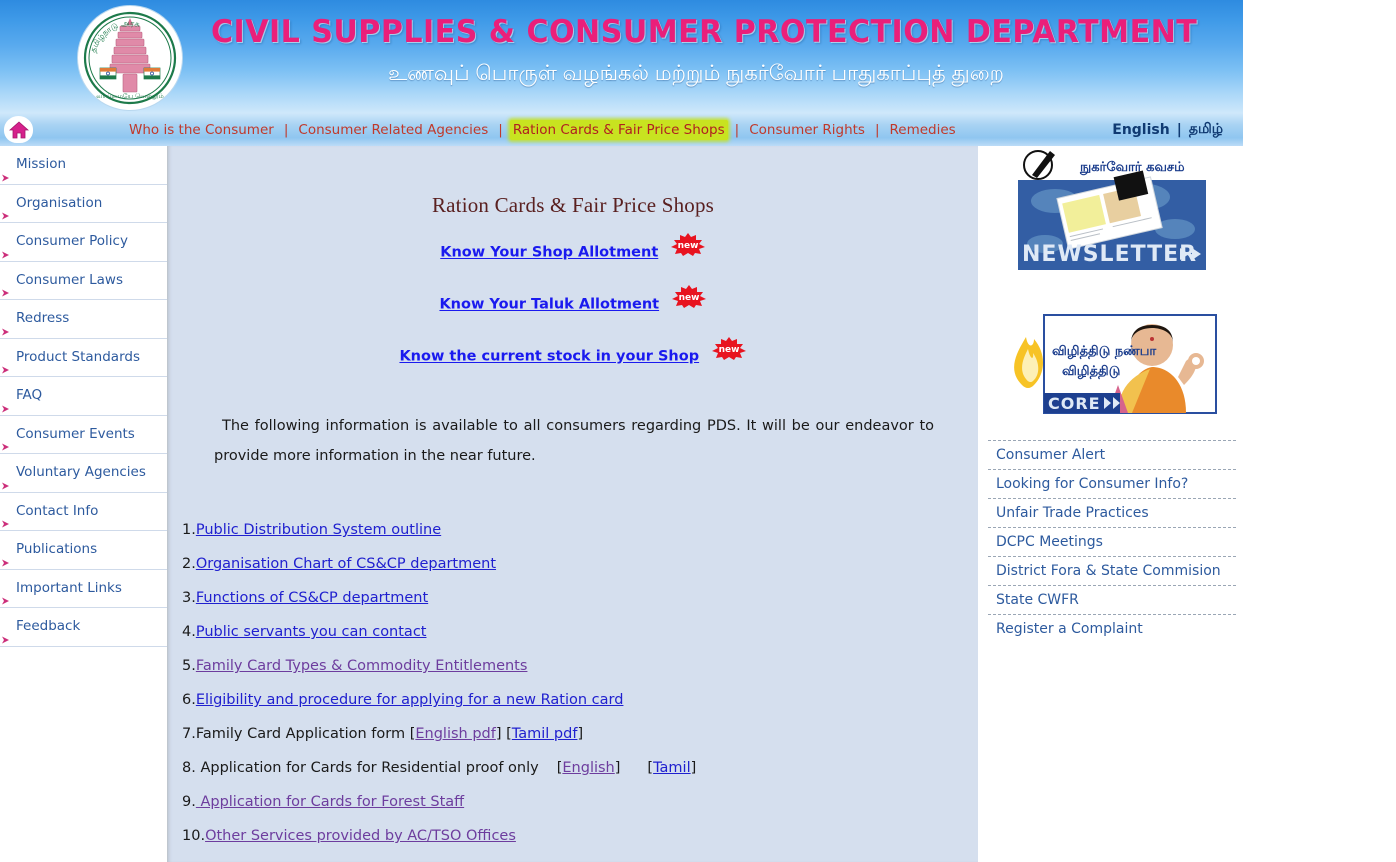 Image resolution: width=1396 pixels, height=862 pixels. I want to click on sidebar-item-label: Product Standards, so click(78, 356).